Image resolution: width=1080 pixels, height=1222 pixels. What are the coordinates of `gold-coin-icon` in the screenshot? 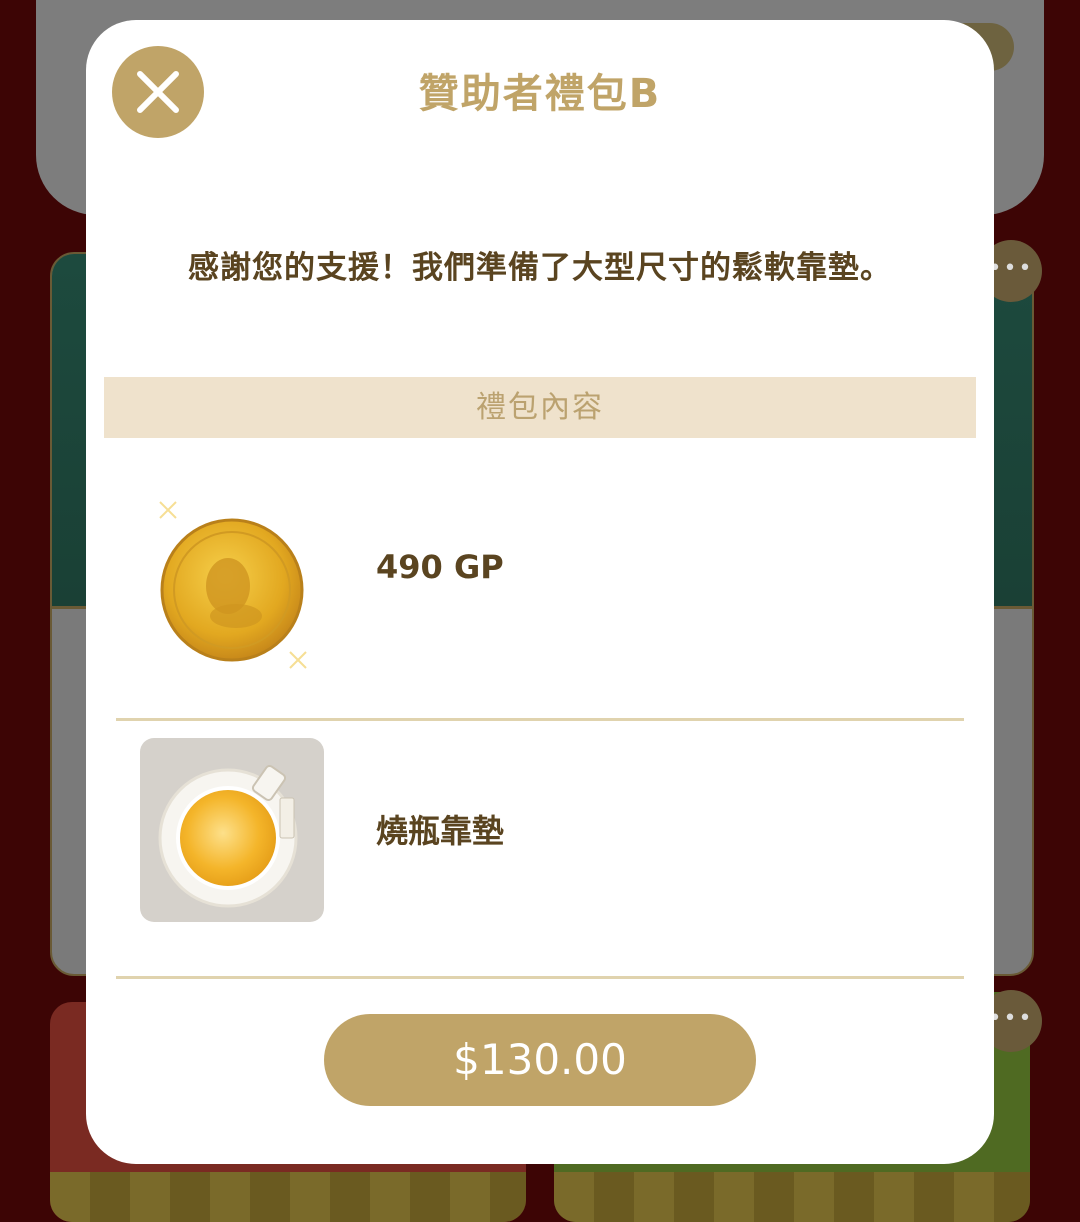 It's located at (232, 584).